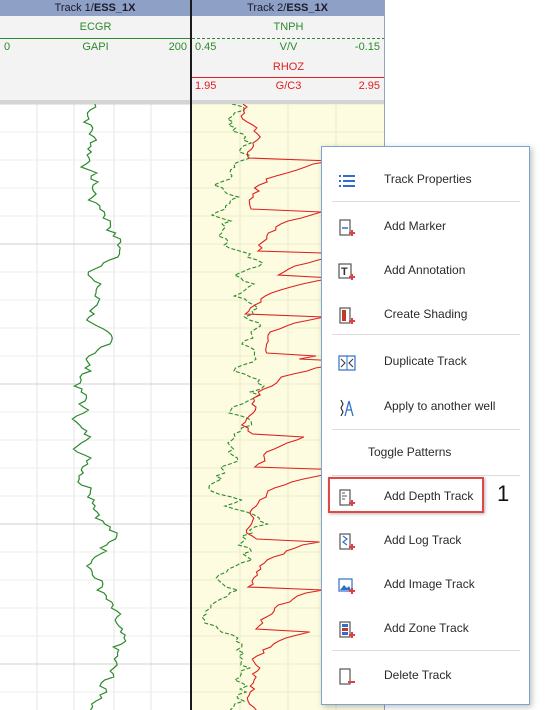 The image size is (558, 710). I want to click on track2-title: Track 2/ESS_1X, so click(288, 8).